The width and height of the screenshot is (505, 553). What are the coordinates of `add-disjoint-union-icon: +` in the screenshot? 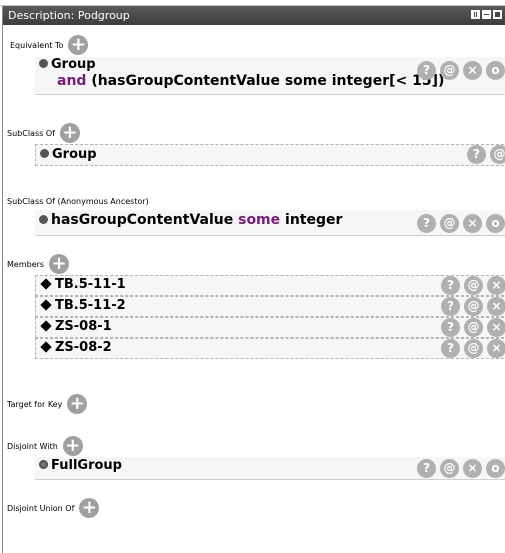 It's located at (89, 508).